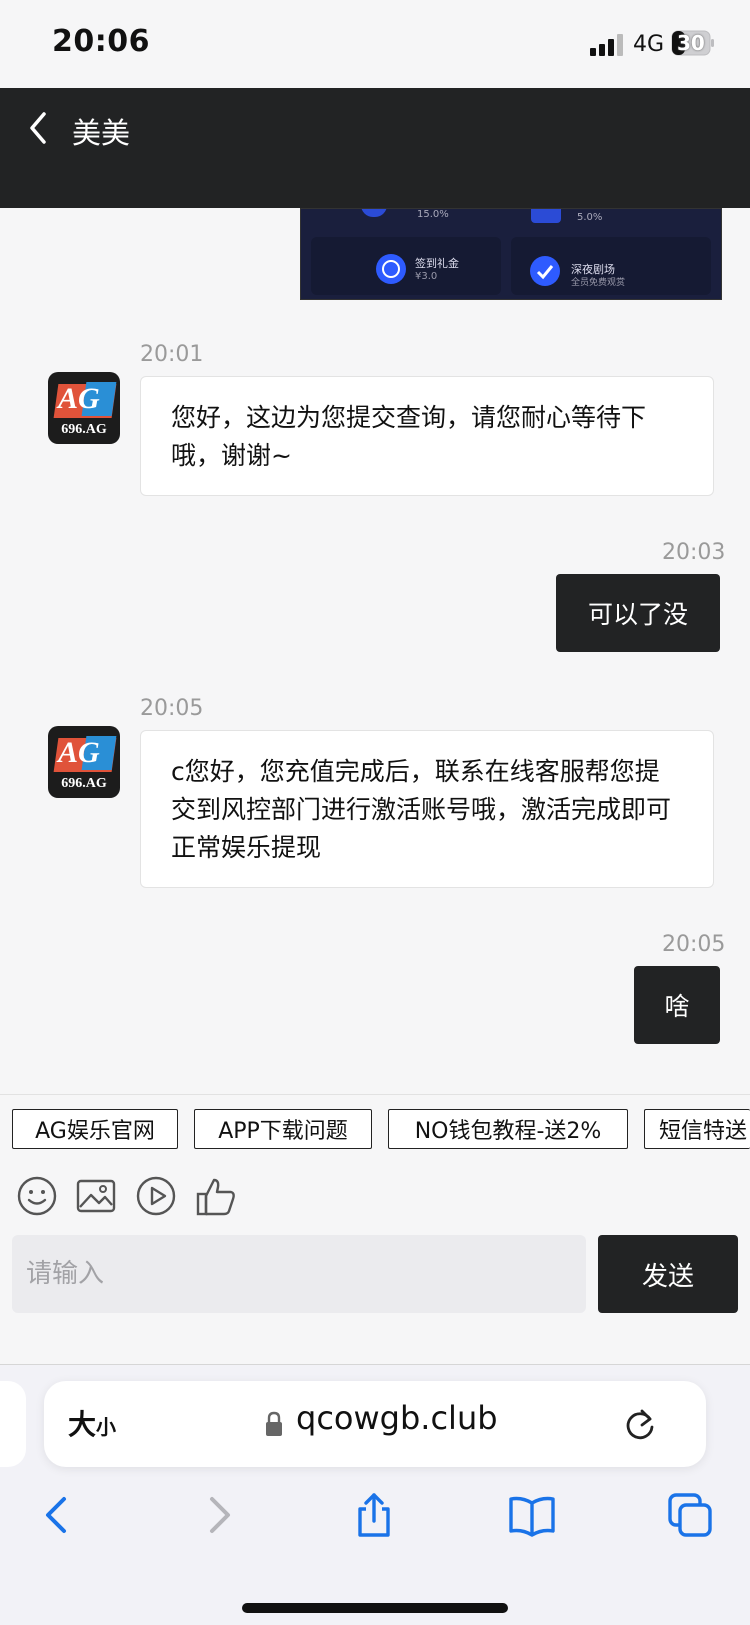 This screenshot has height=1625, width=750. What do you see at coordinates (299, 1274) in the screenshot?
I see `message-input` at bounding box center [299, 1274].